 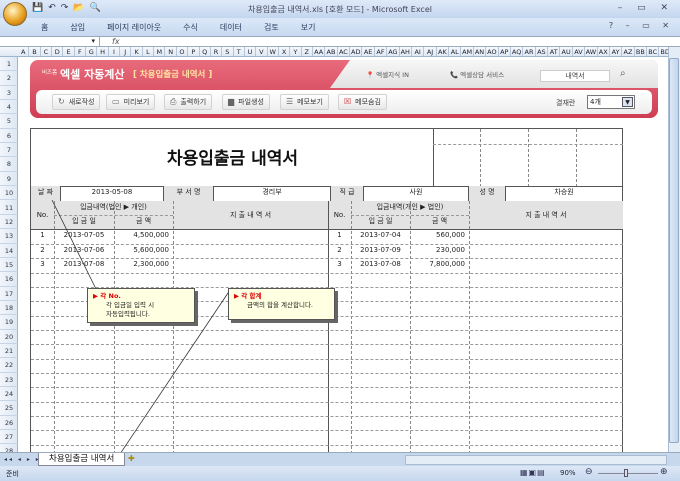 I want to click on column-header: E, so click(x=69, y=51).